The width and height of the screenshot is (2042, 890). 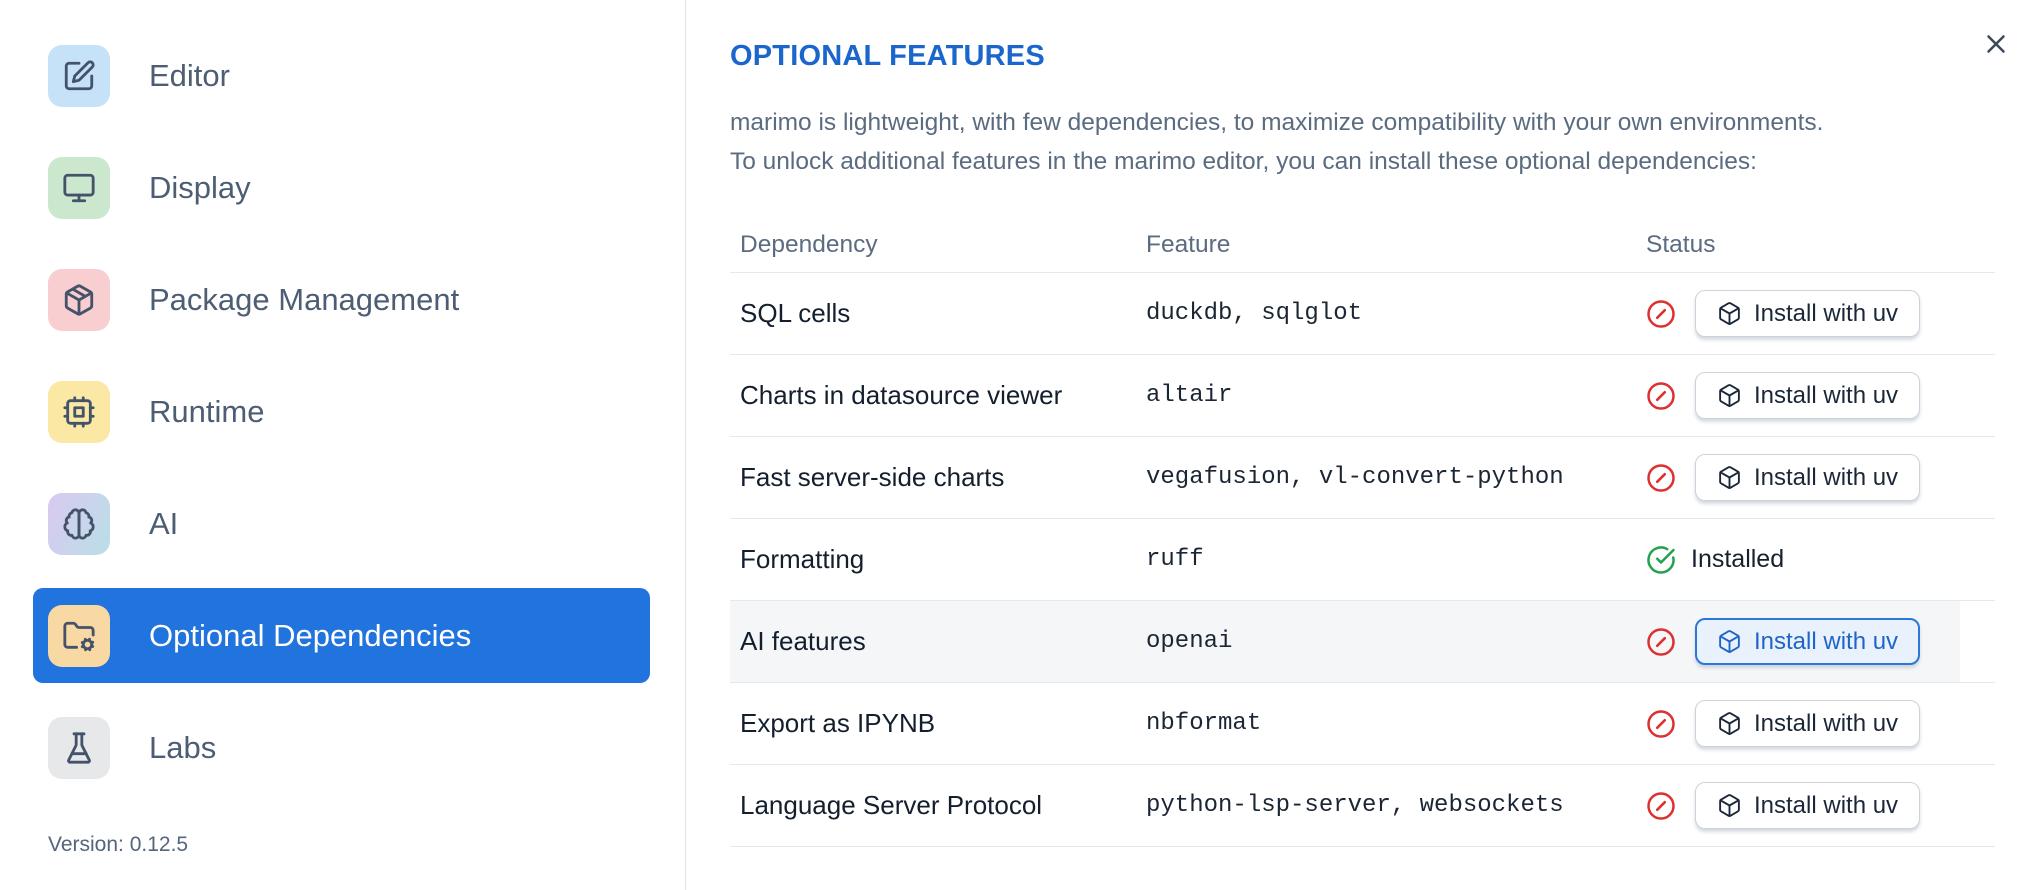 I want to click on page-title: OPTIONAL FEATURES, so click(x=887, y=56).